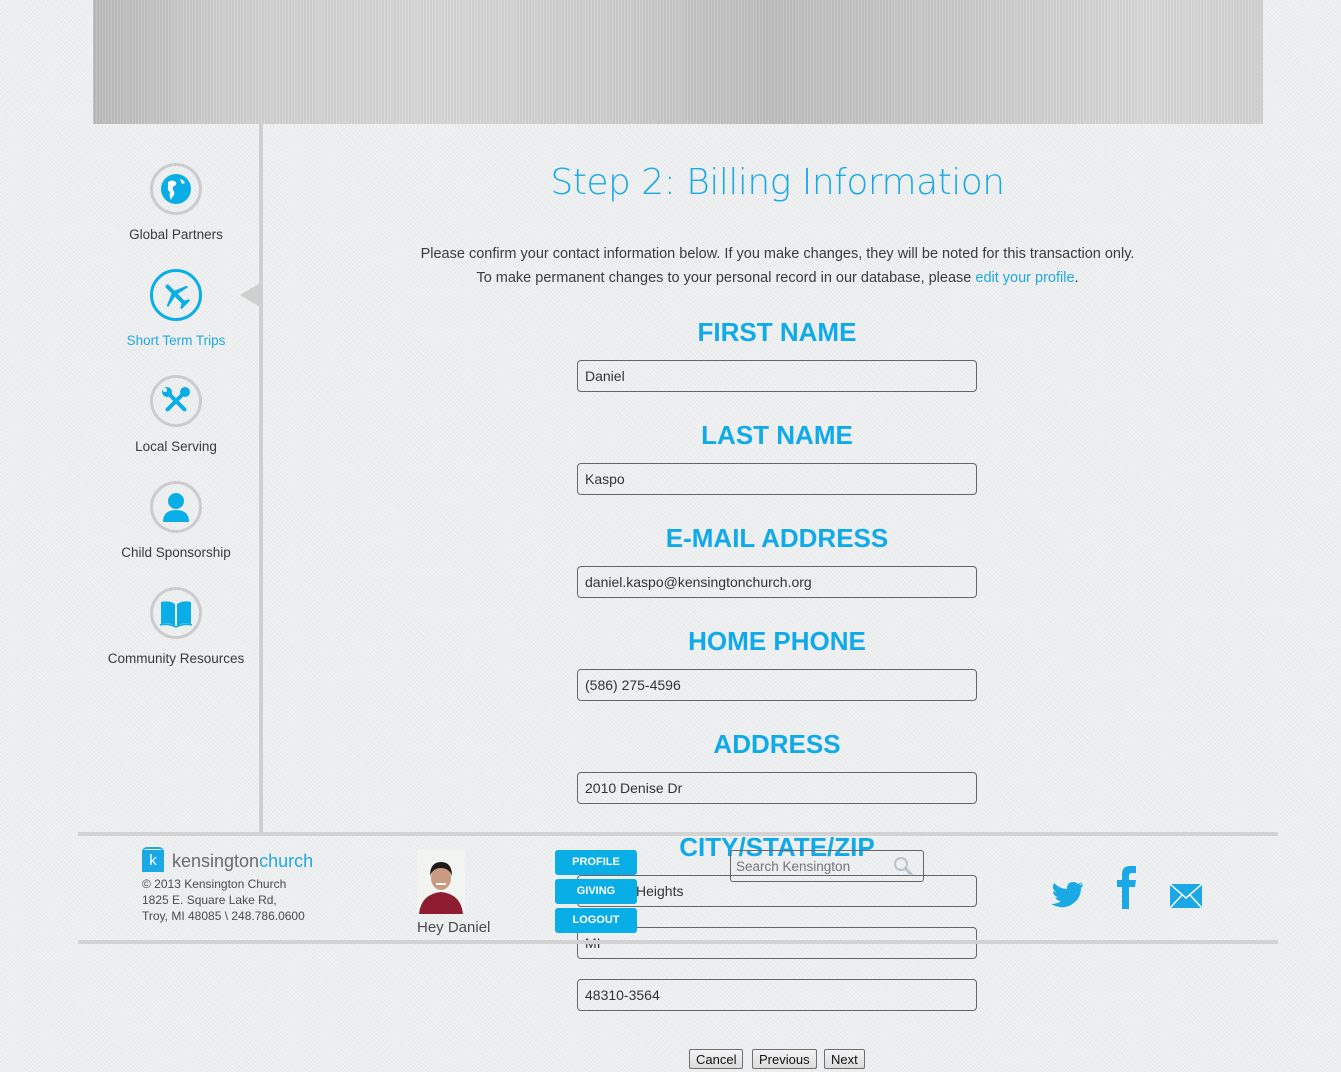 The width and height of the screenshot is (1341, 1072). I want to click on sidebar-item-global-partners: Global Partners, so click(176, 202).